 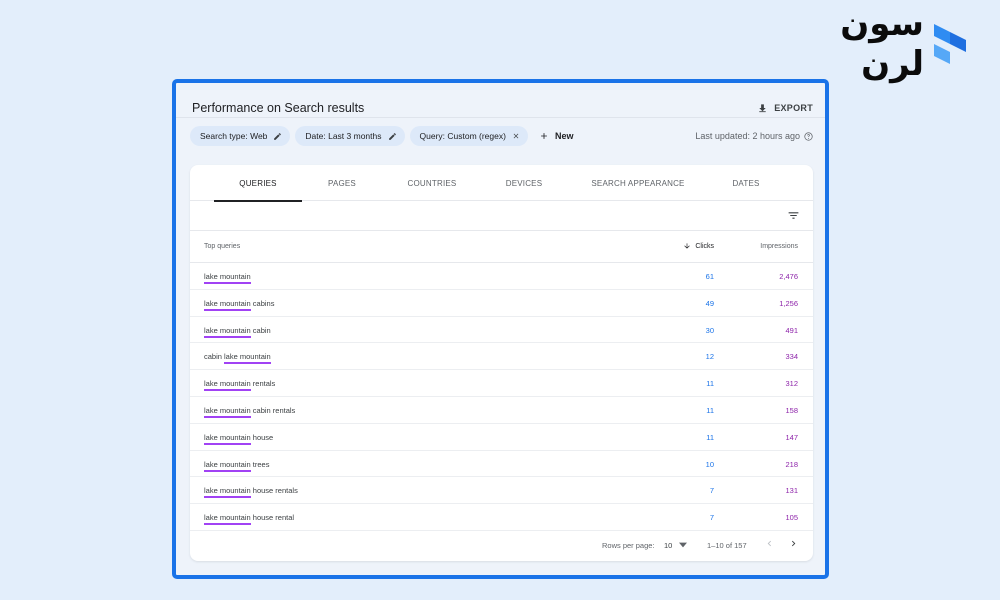 What do you see at coordinates (468, 136) in the screenshot?
I see `filter-chip-query: Query: Custom (regex)` at bounding box center [468, 136].